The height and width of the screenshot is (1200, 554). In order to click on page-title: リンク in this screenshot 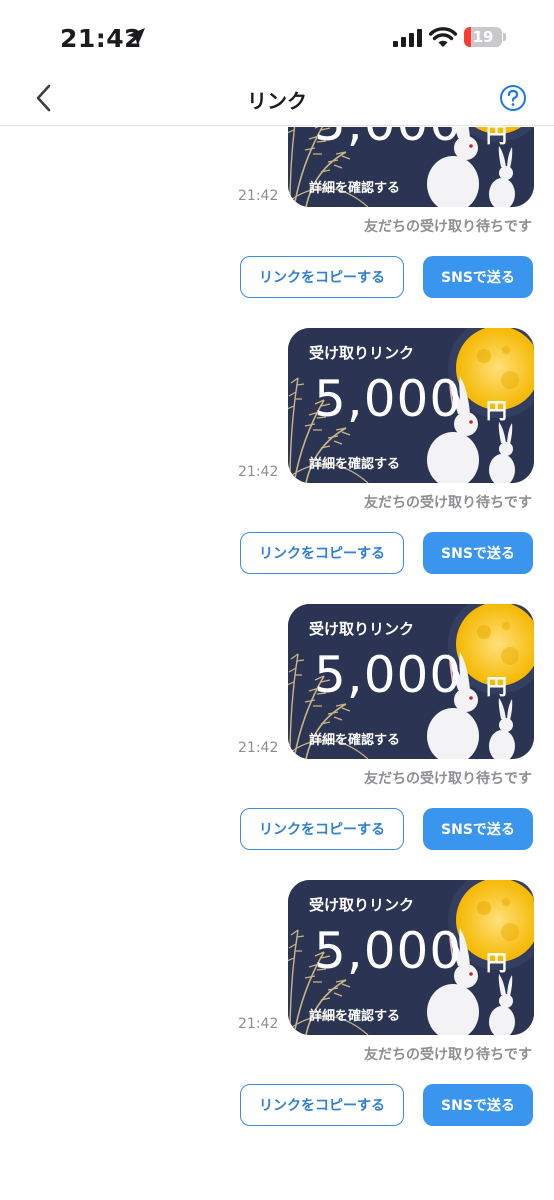, I will do `click(277, 101)`.